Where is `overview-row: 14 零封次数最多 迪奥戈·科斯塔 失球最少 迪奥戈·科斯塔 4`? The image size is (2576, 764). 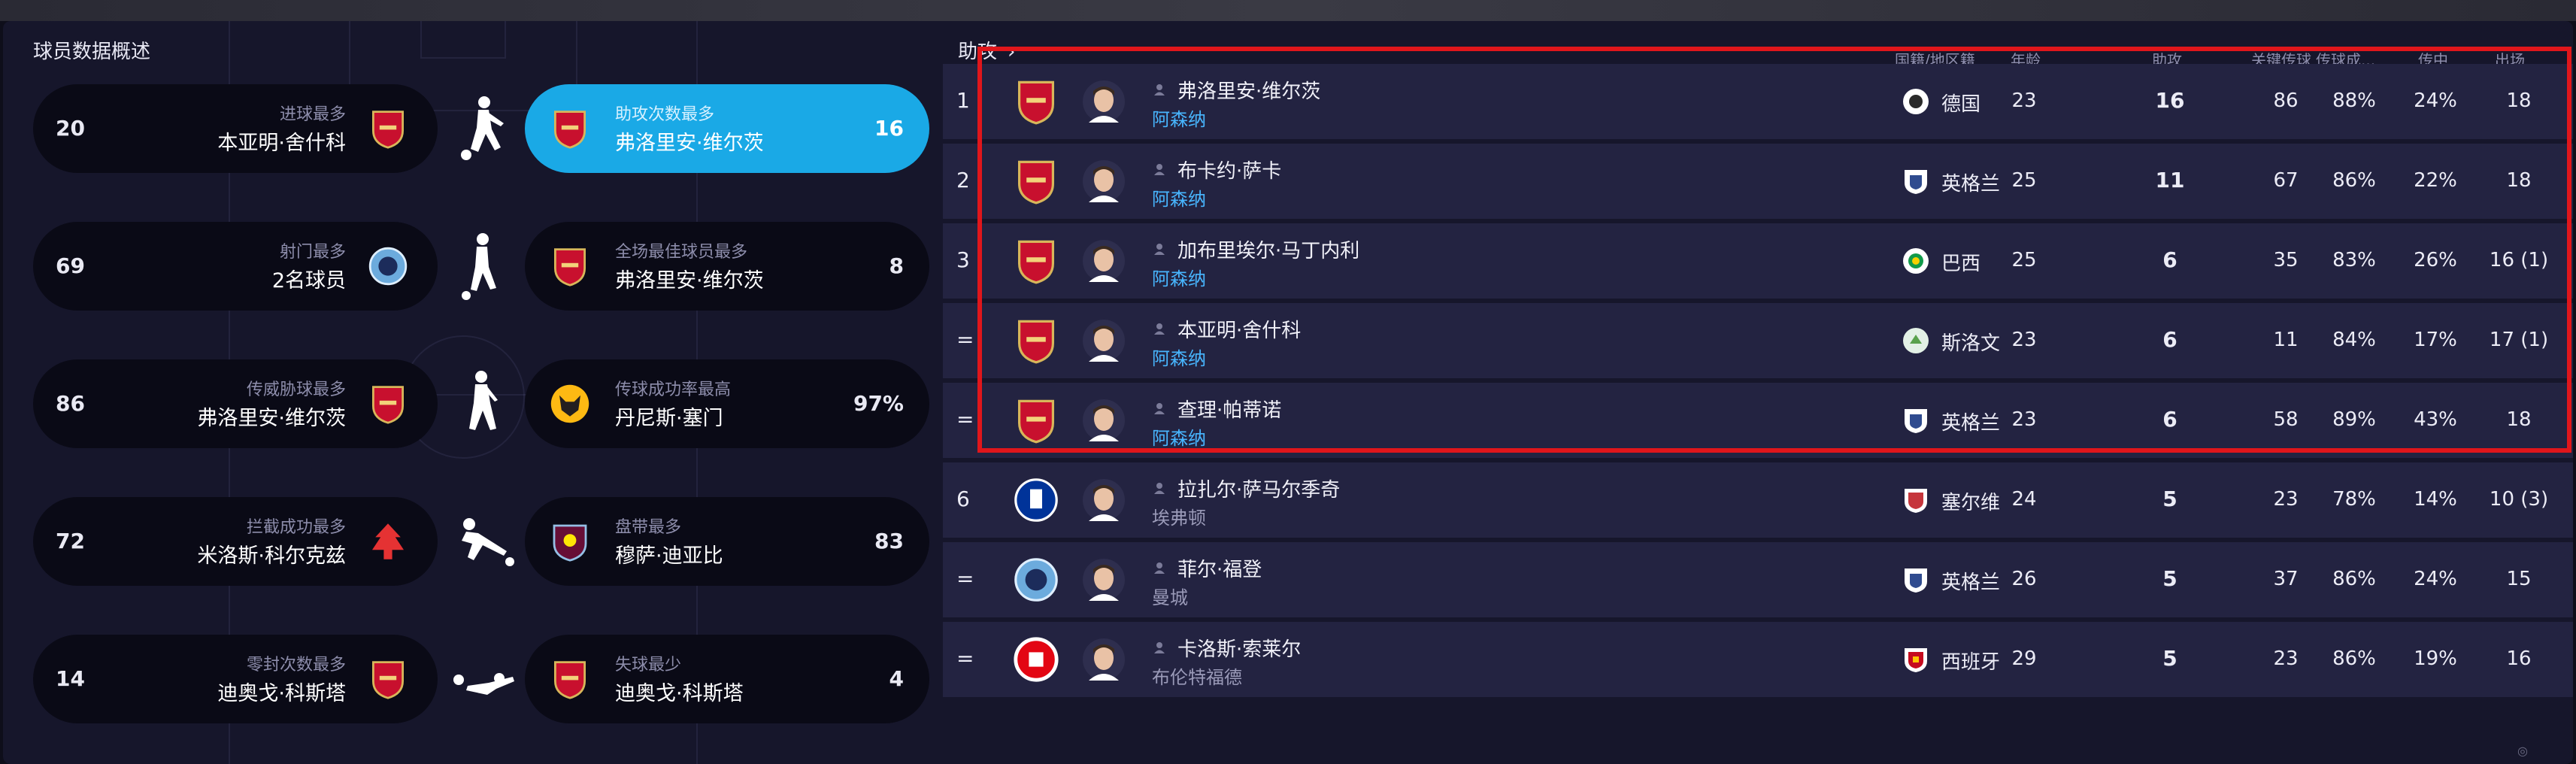
overview-row: 14 零封次数最多 迪奥戈·科斯塔 失球最少 迪奥戈·科斯塔 4 is located at coordinates (482, 679).